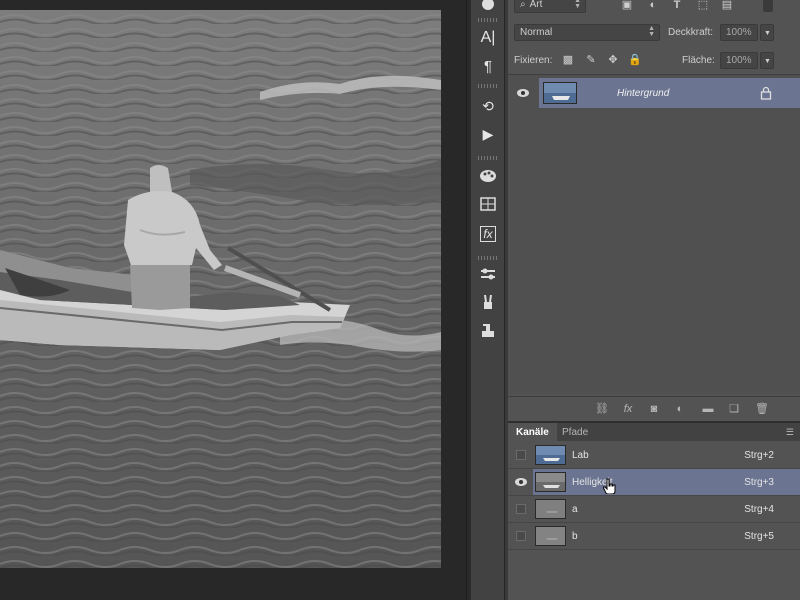  I want to click on layer-name: Hintergrund, so click(643, 93).